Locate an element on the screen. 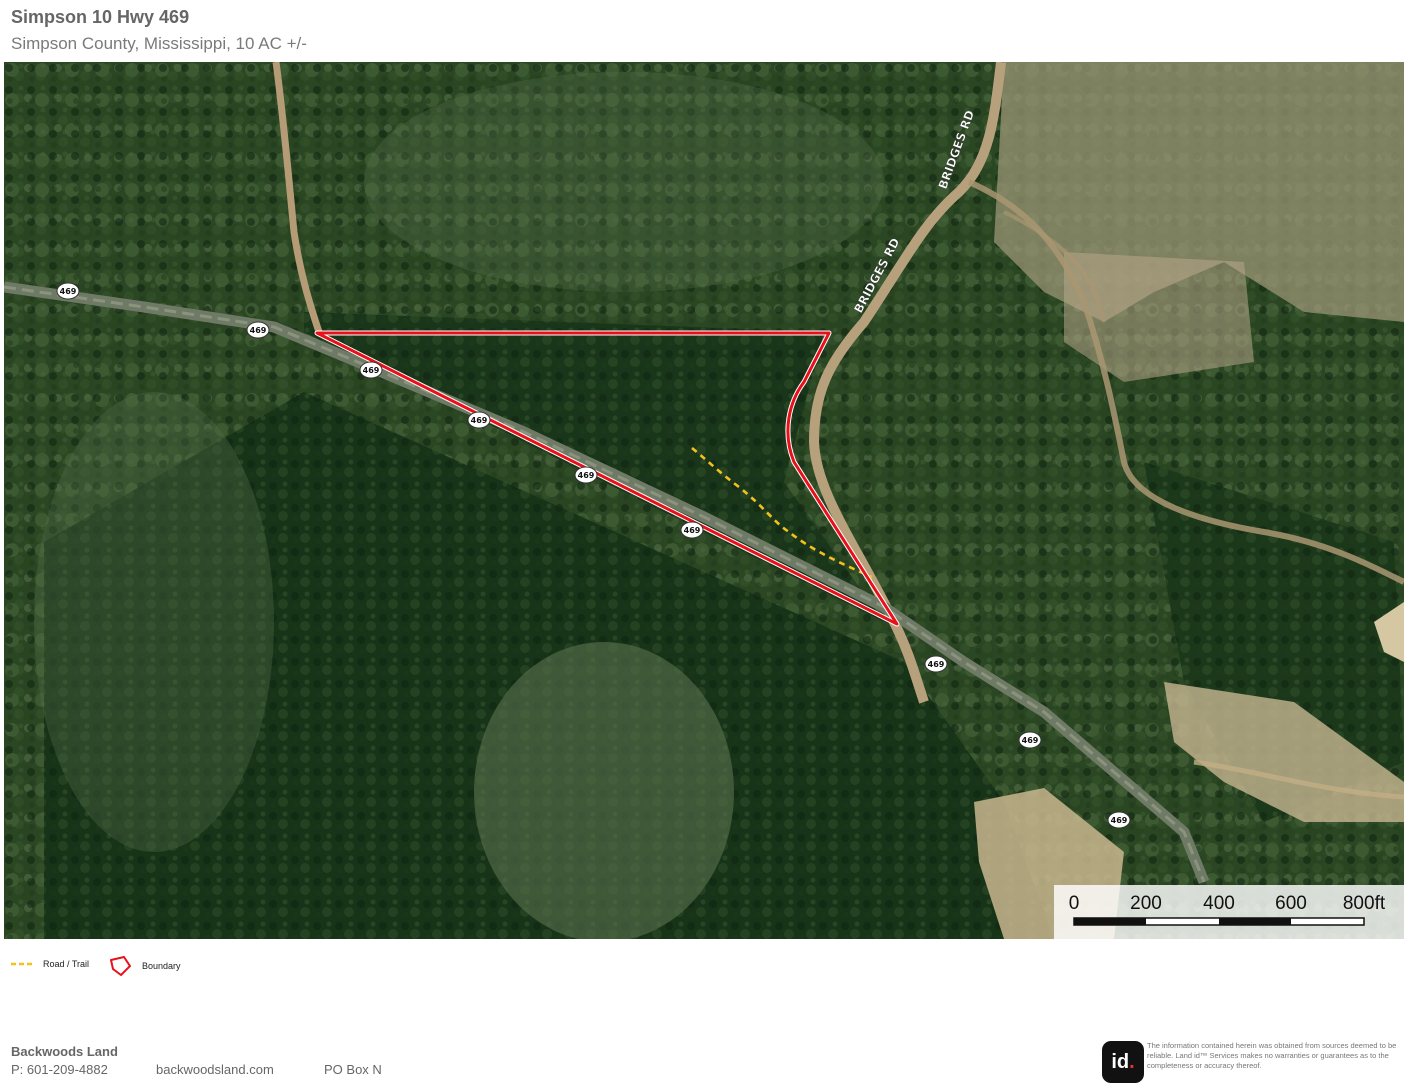  company-address: PO Box N is located at coordinates (353, 1069).